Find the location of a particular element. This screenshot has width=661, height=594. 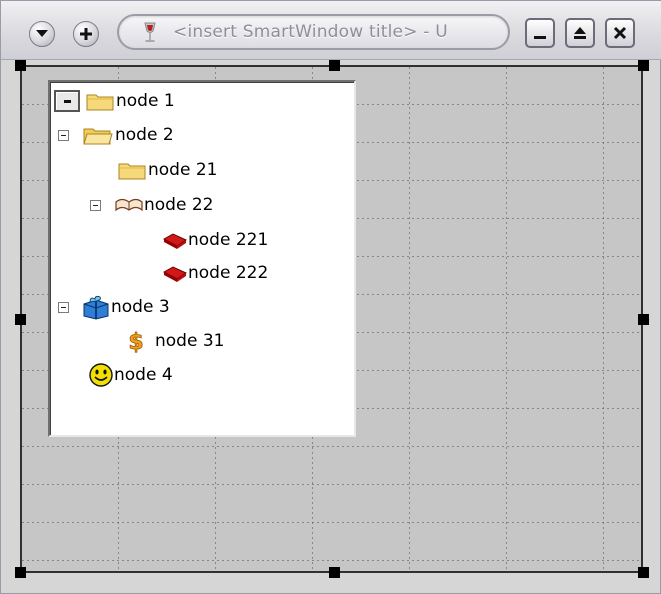

tree-node: node 1 is located at coordinates (114, 101).